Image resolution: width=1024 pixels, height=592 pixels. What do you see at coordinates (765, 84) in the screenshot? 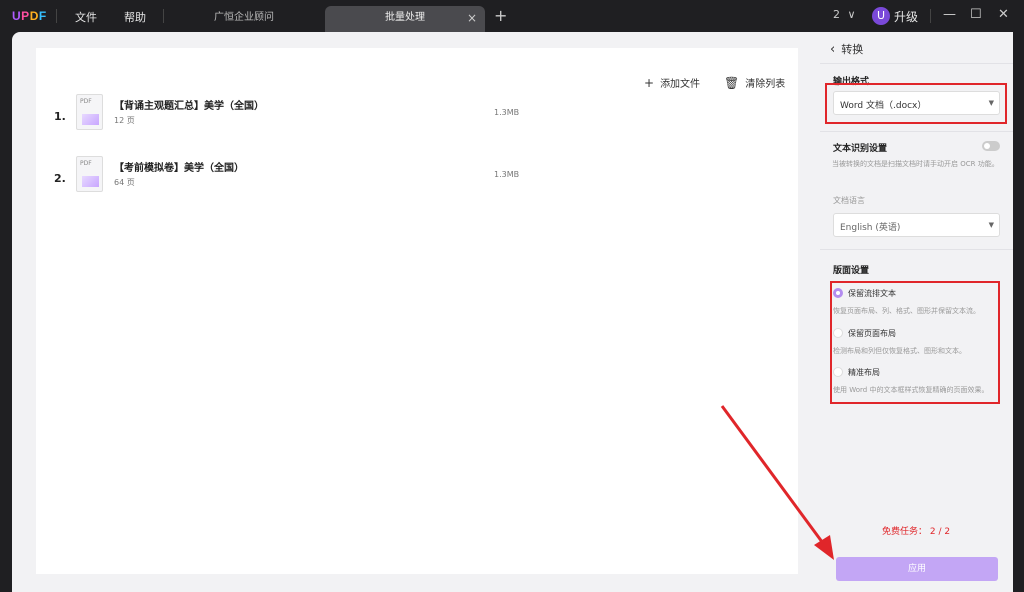
I see `clear-list-label: 清除列表` at bounding box center [765, 84].